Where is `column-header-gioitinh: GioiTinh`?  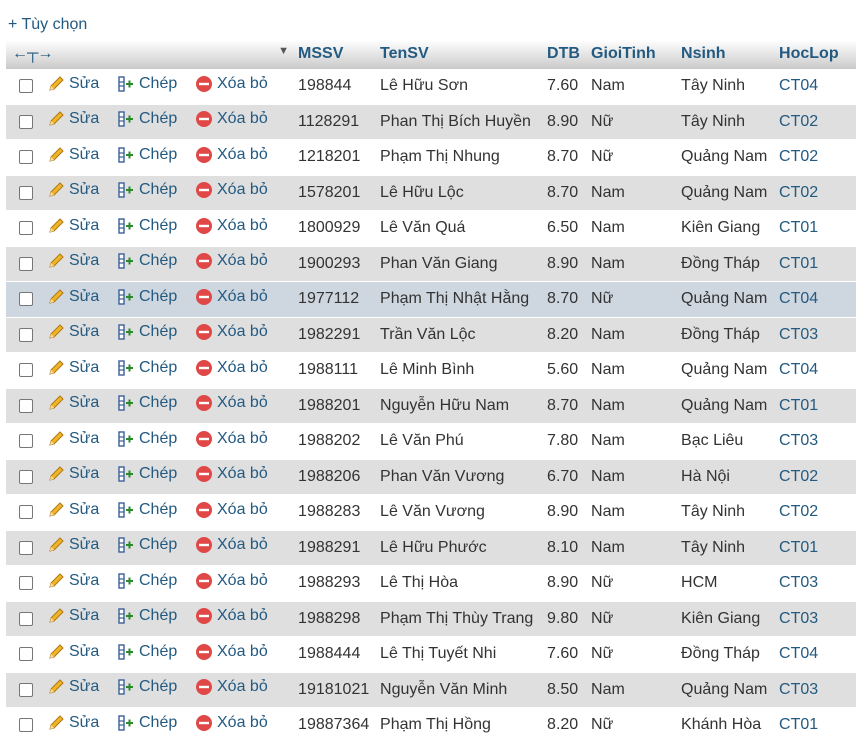 column-header-gioitinh: GioiTinh is located at coordinates (631, 54).